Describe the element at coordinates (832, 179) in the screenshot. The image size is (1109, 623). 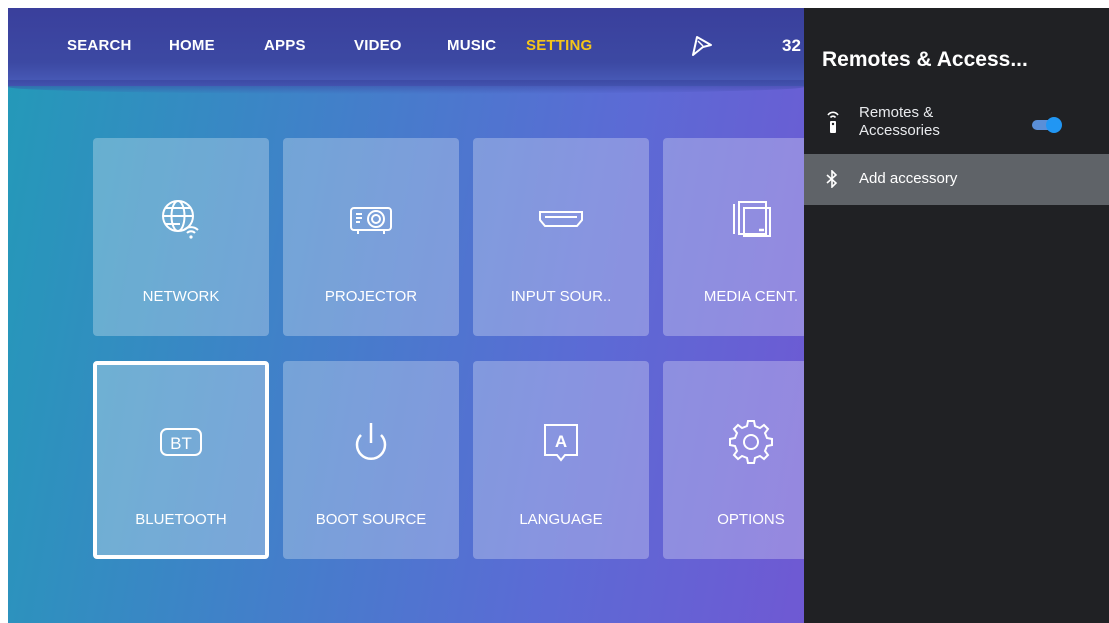
I see `bluetooth-icon` at that location.